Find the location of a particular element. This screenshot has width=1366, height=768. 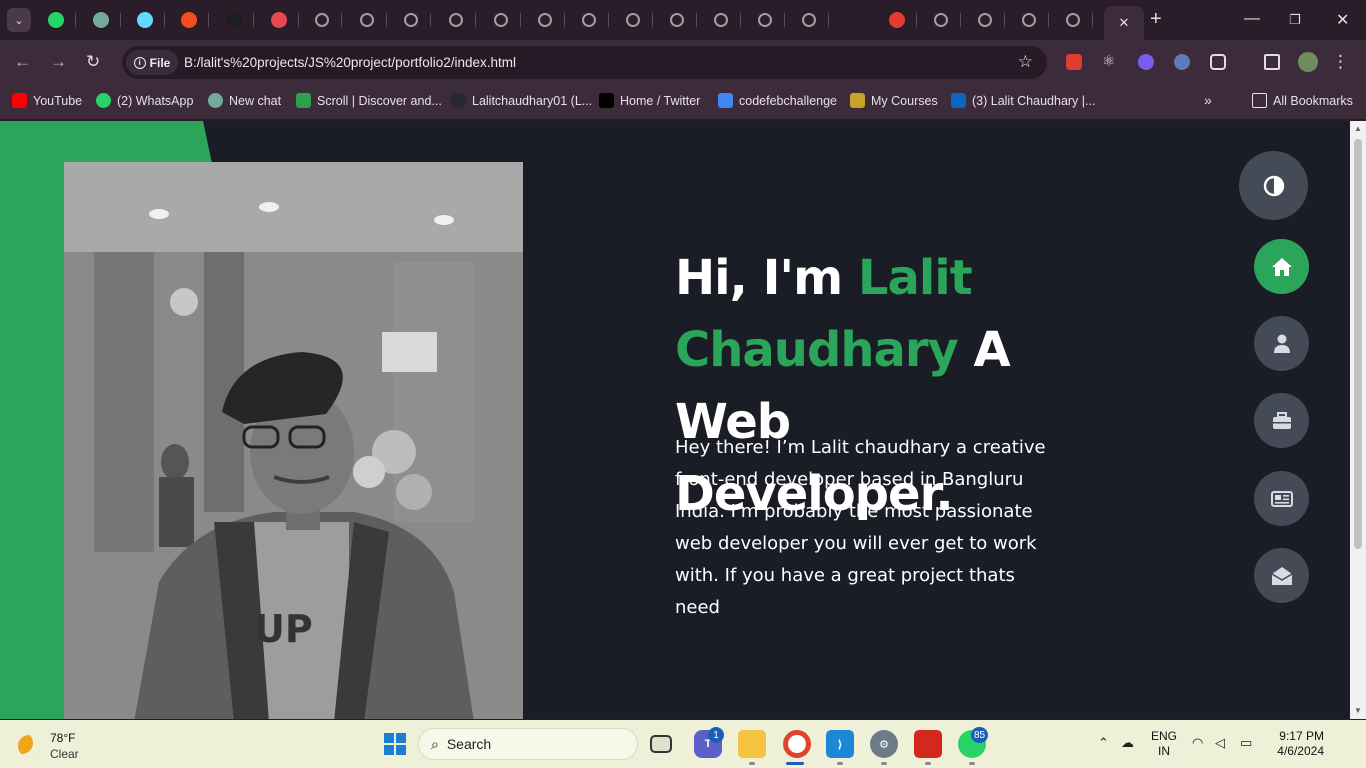

clock-date: 4/6/2024 is located at coordinates (1300, 751).